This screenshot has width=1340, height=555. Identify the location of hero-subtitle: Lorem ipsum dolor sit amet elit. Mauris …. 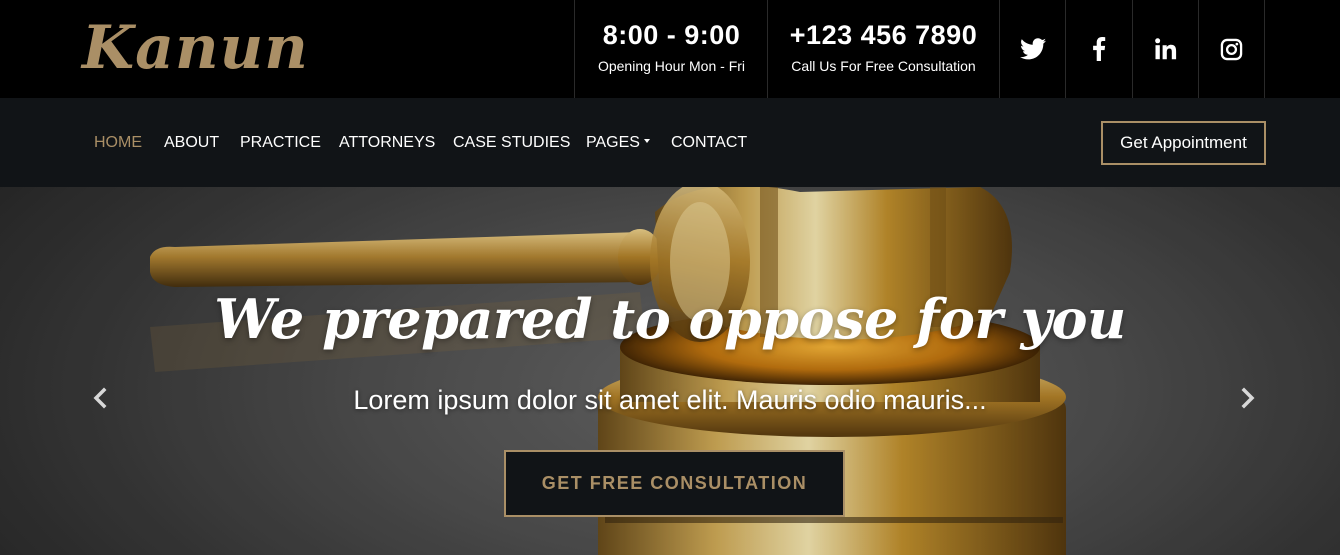
(670, 400).